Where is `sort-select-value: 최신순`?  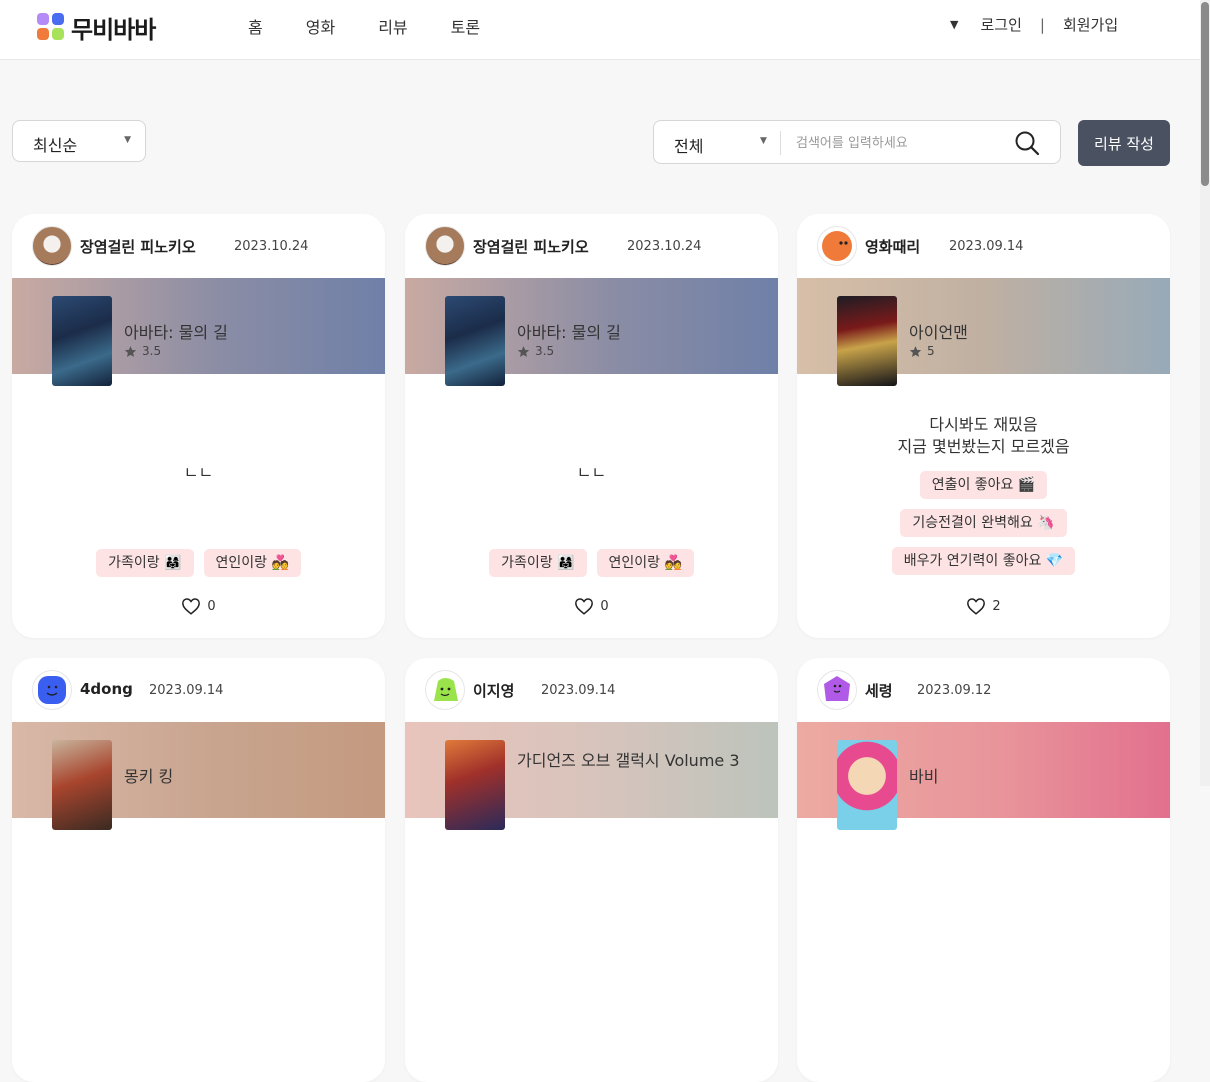 sort-select-value: 최신순 is located at coordinates (55, 145).